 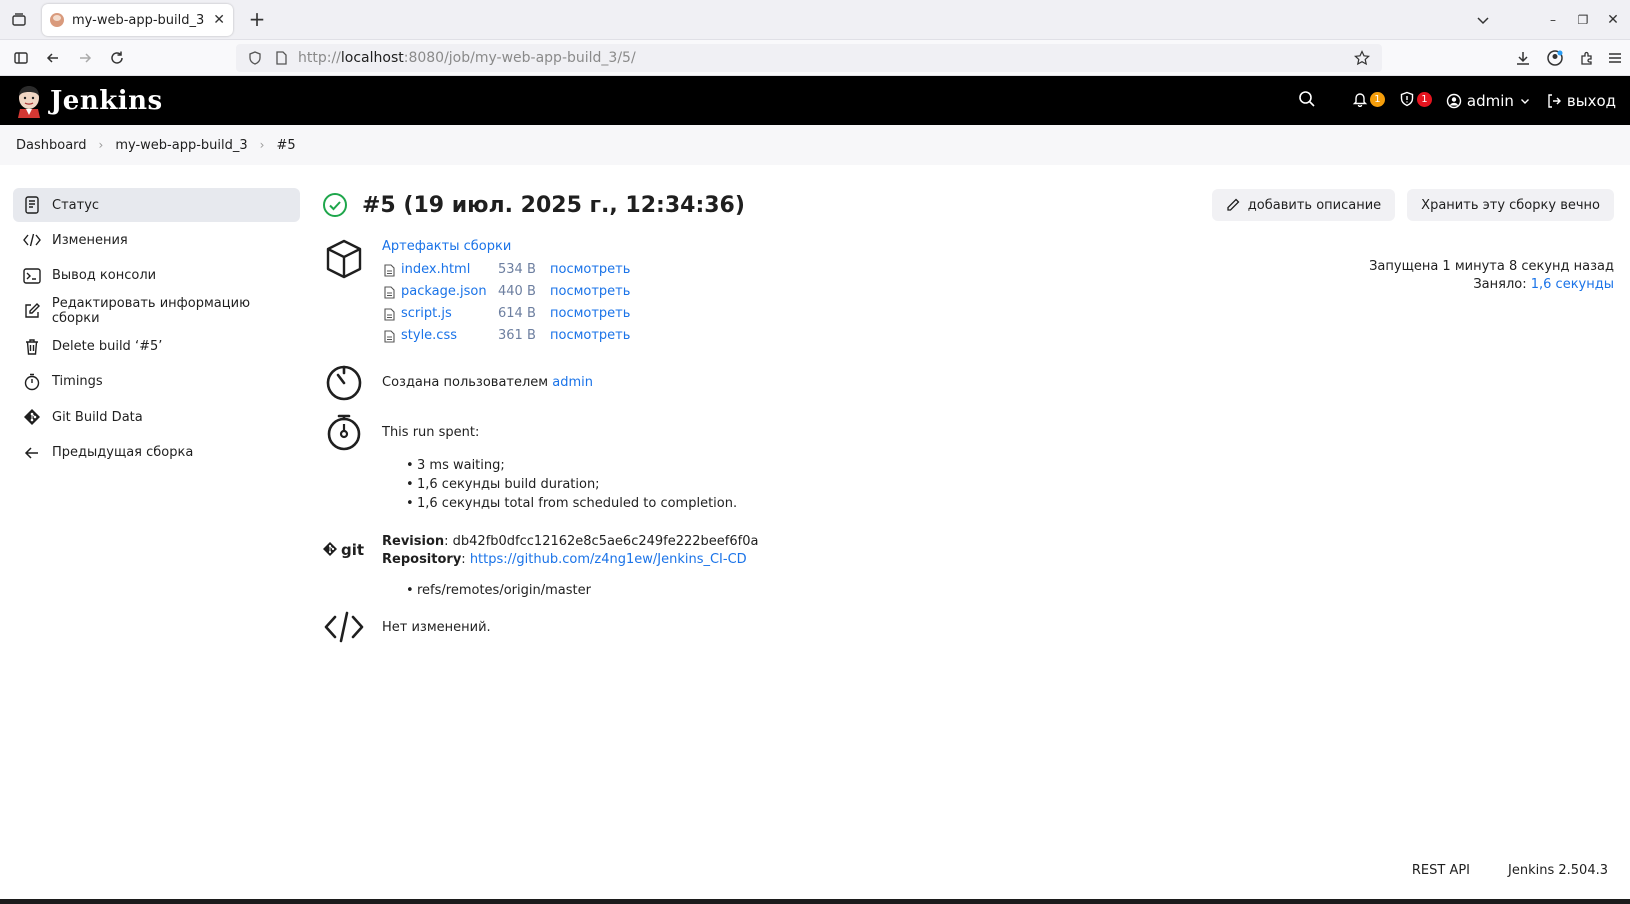 I want to click on bookmark-star-icon, so click(x=1362, y=58).